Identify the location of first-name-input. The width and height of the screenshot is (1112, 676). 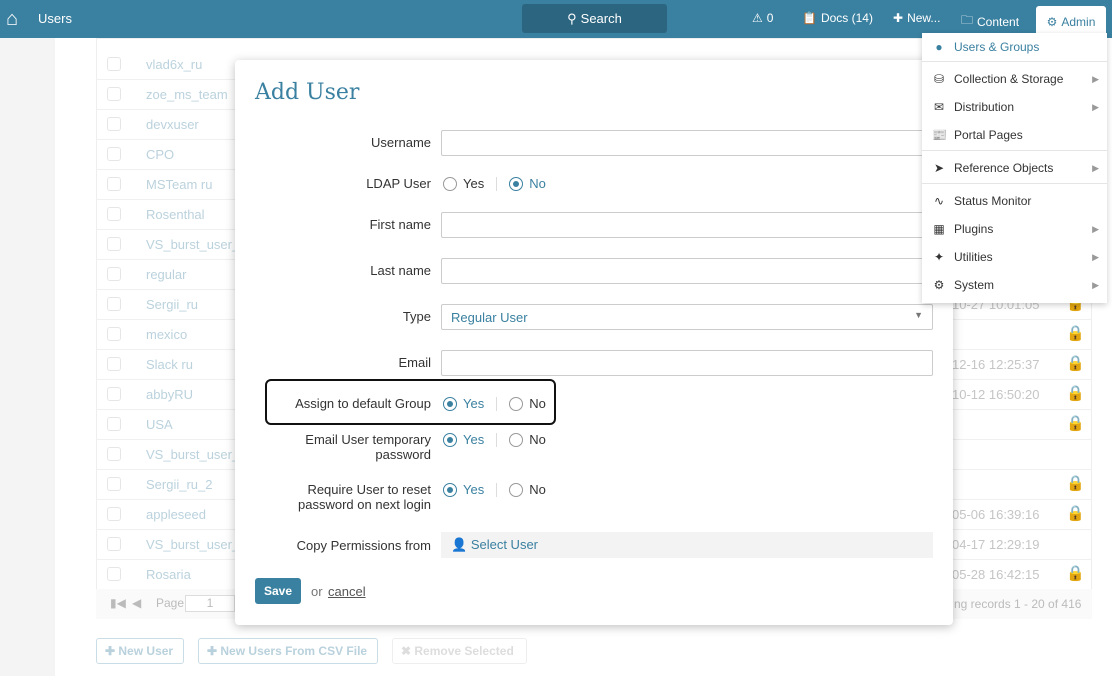
(687, 225).